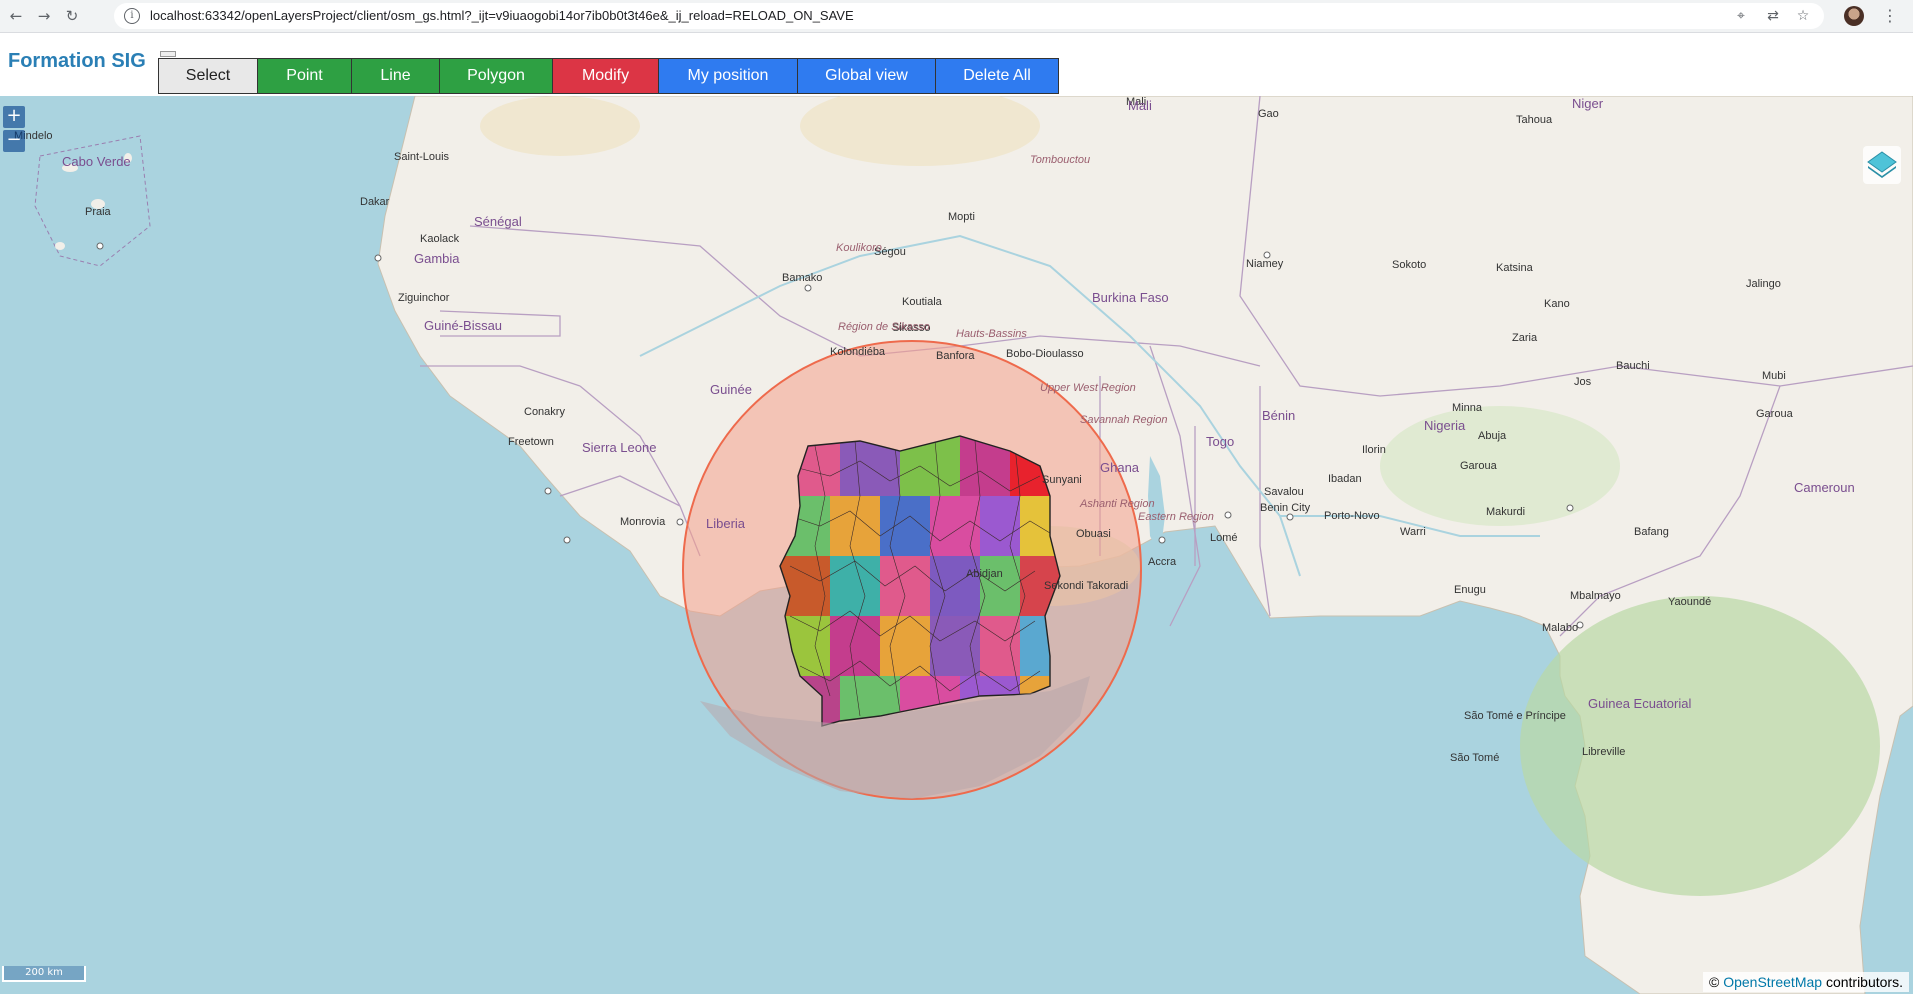  Describe the element at coordinates (1525, 338) in the screenshot. I see `city-label-zaria: Zaria` at that location.